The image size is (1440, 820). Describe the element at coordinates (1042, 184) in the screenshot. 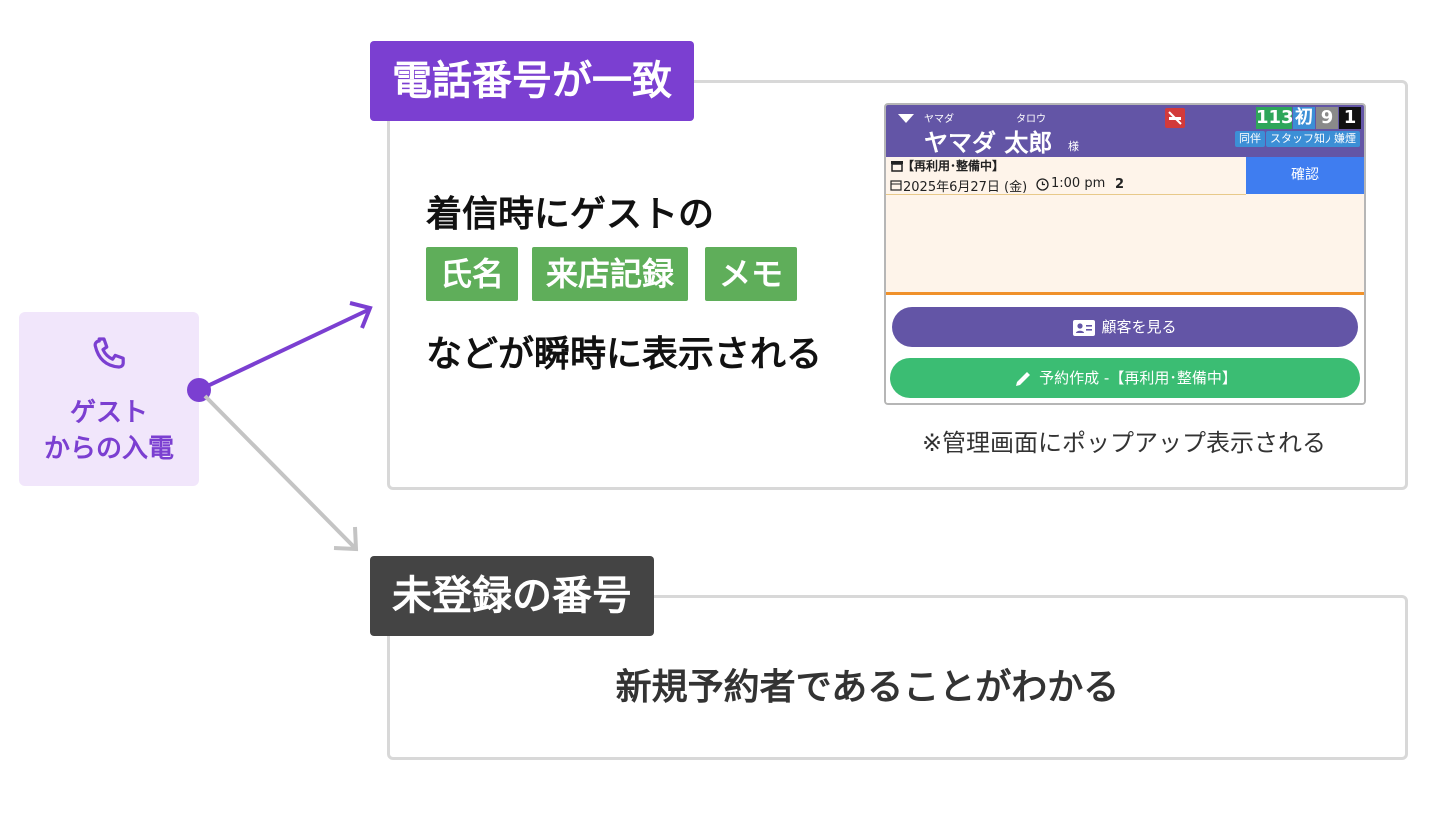

I see `clock-icon` at that location.